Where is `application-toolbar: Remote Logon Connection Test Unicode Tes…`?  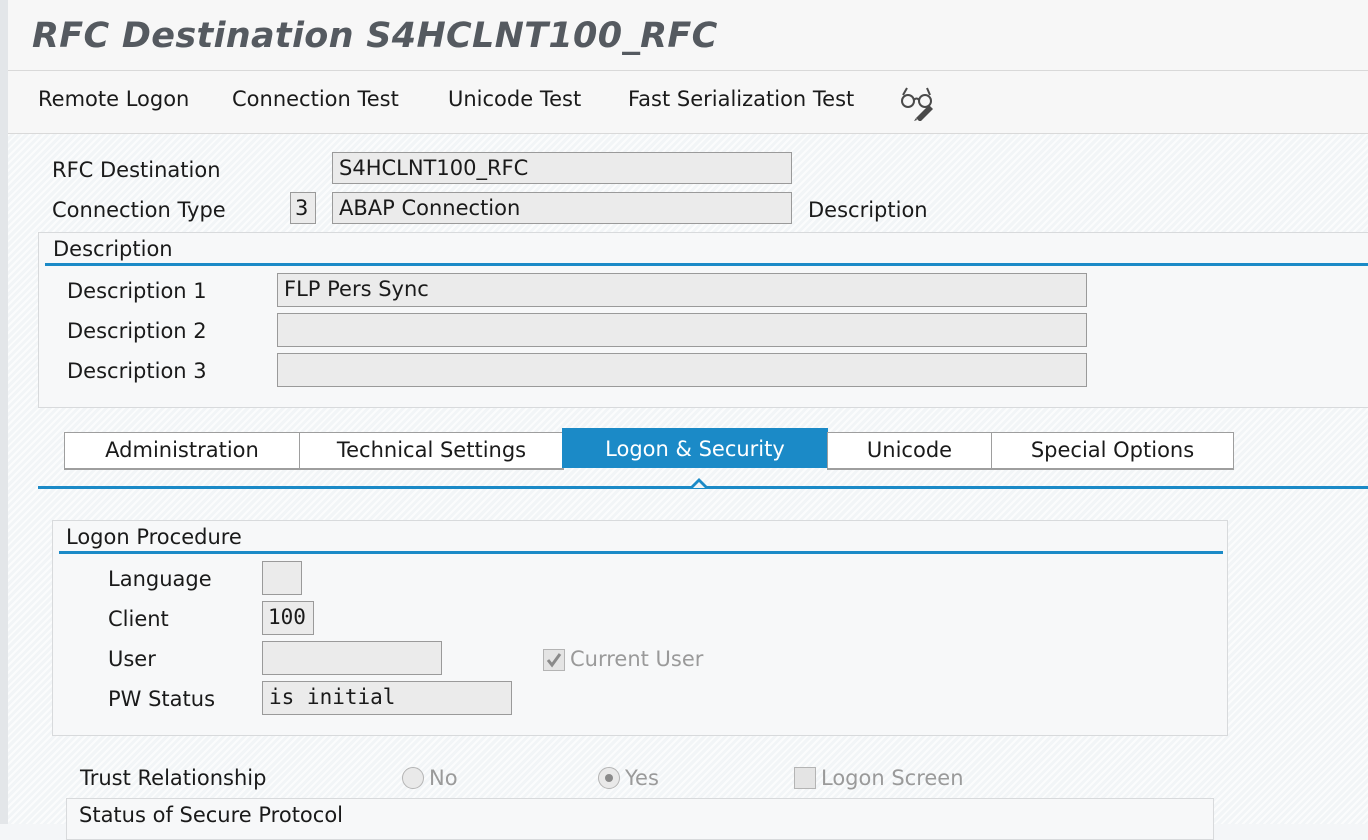
application-toolbar: Remote Logon Connection Test Unicode Tes… is located at coordinates (688, 102).